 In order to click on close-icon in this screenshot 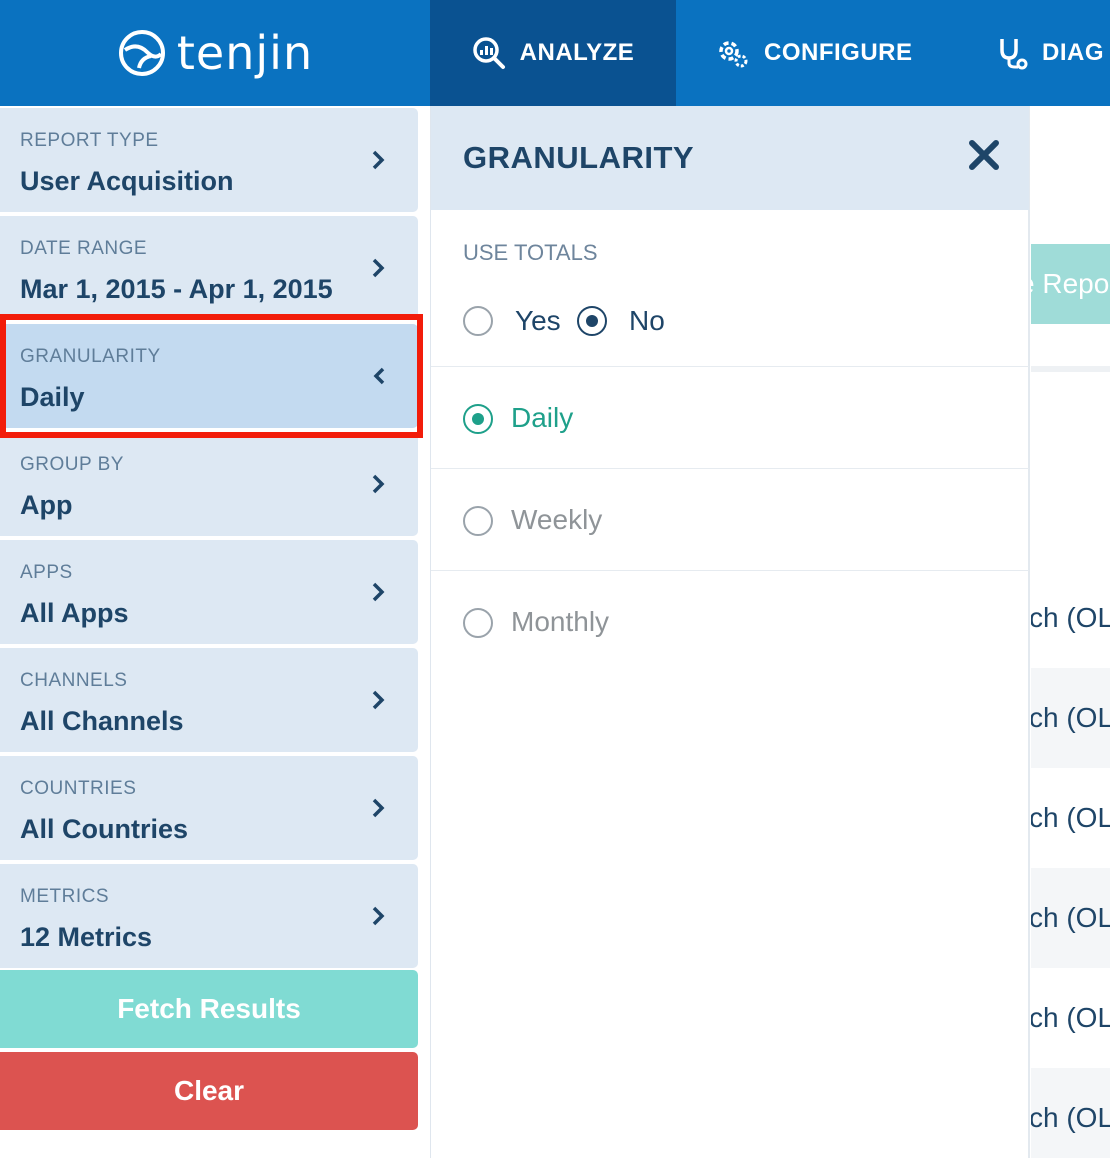, I will do `click(984, 155)`.